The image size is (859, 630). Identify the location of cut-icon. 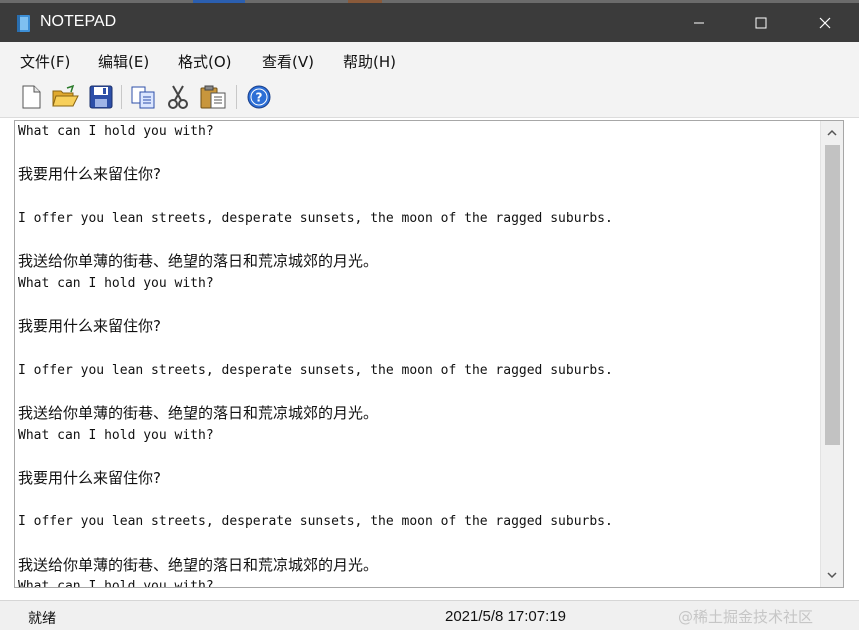
(178, 97).